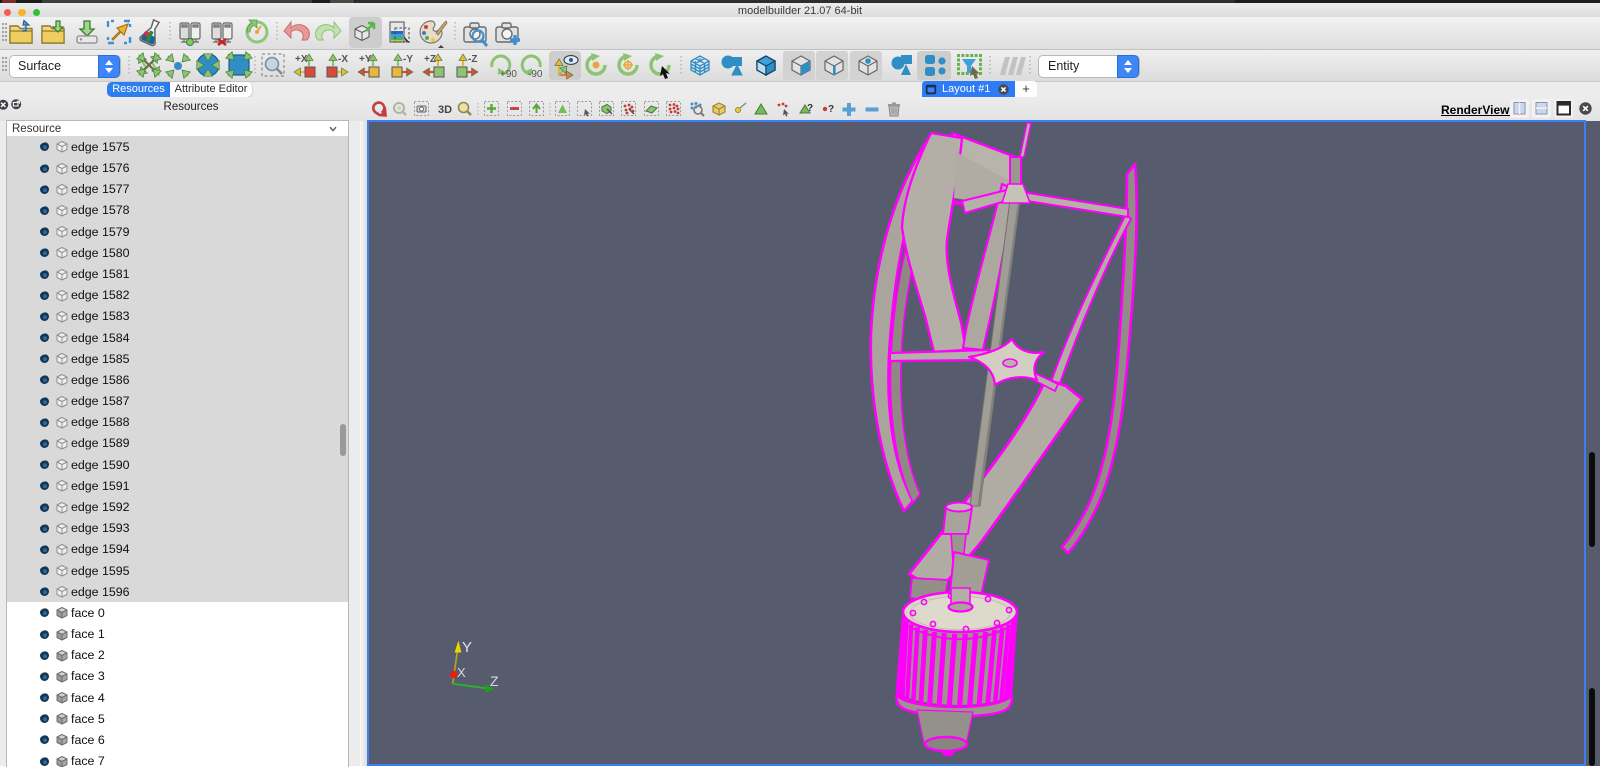 This screenshot has height=767, width=1600. What do you see at coordinates (472, 59) in the screenshot?
I see `svg-text: -Z` at bounding box center [472, 59].